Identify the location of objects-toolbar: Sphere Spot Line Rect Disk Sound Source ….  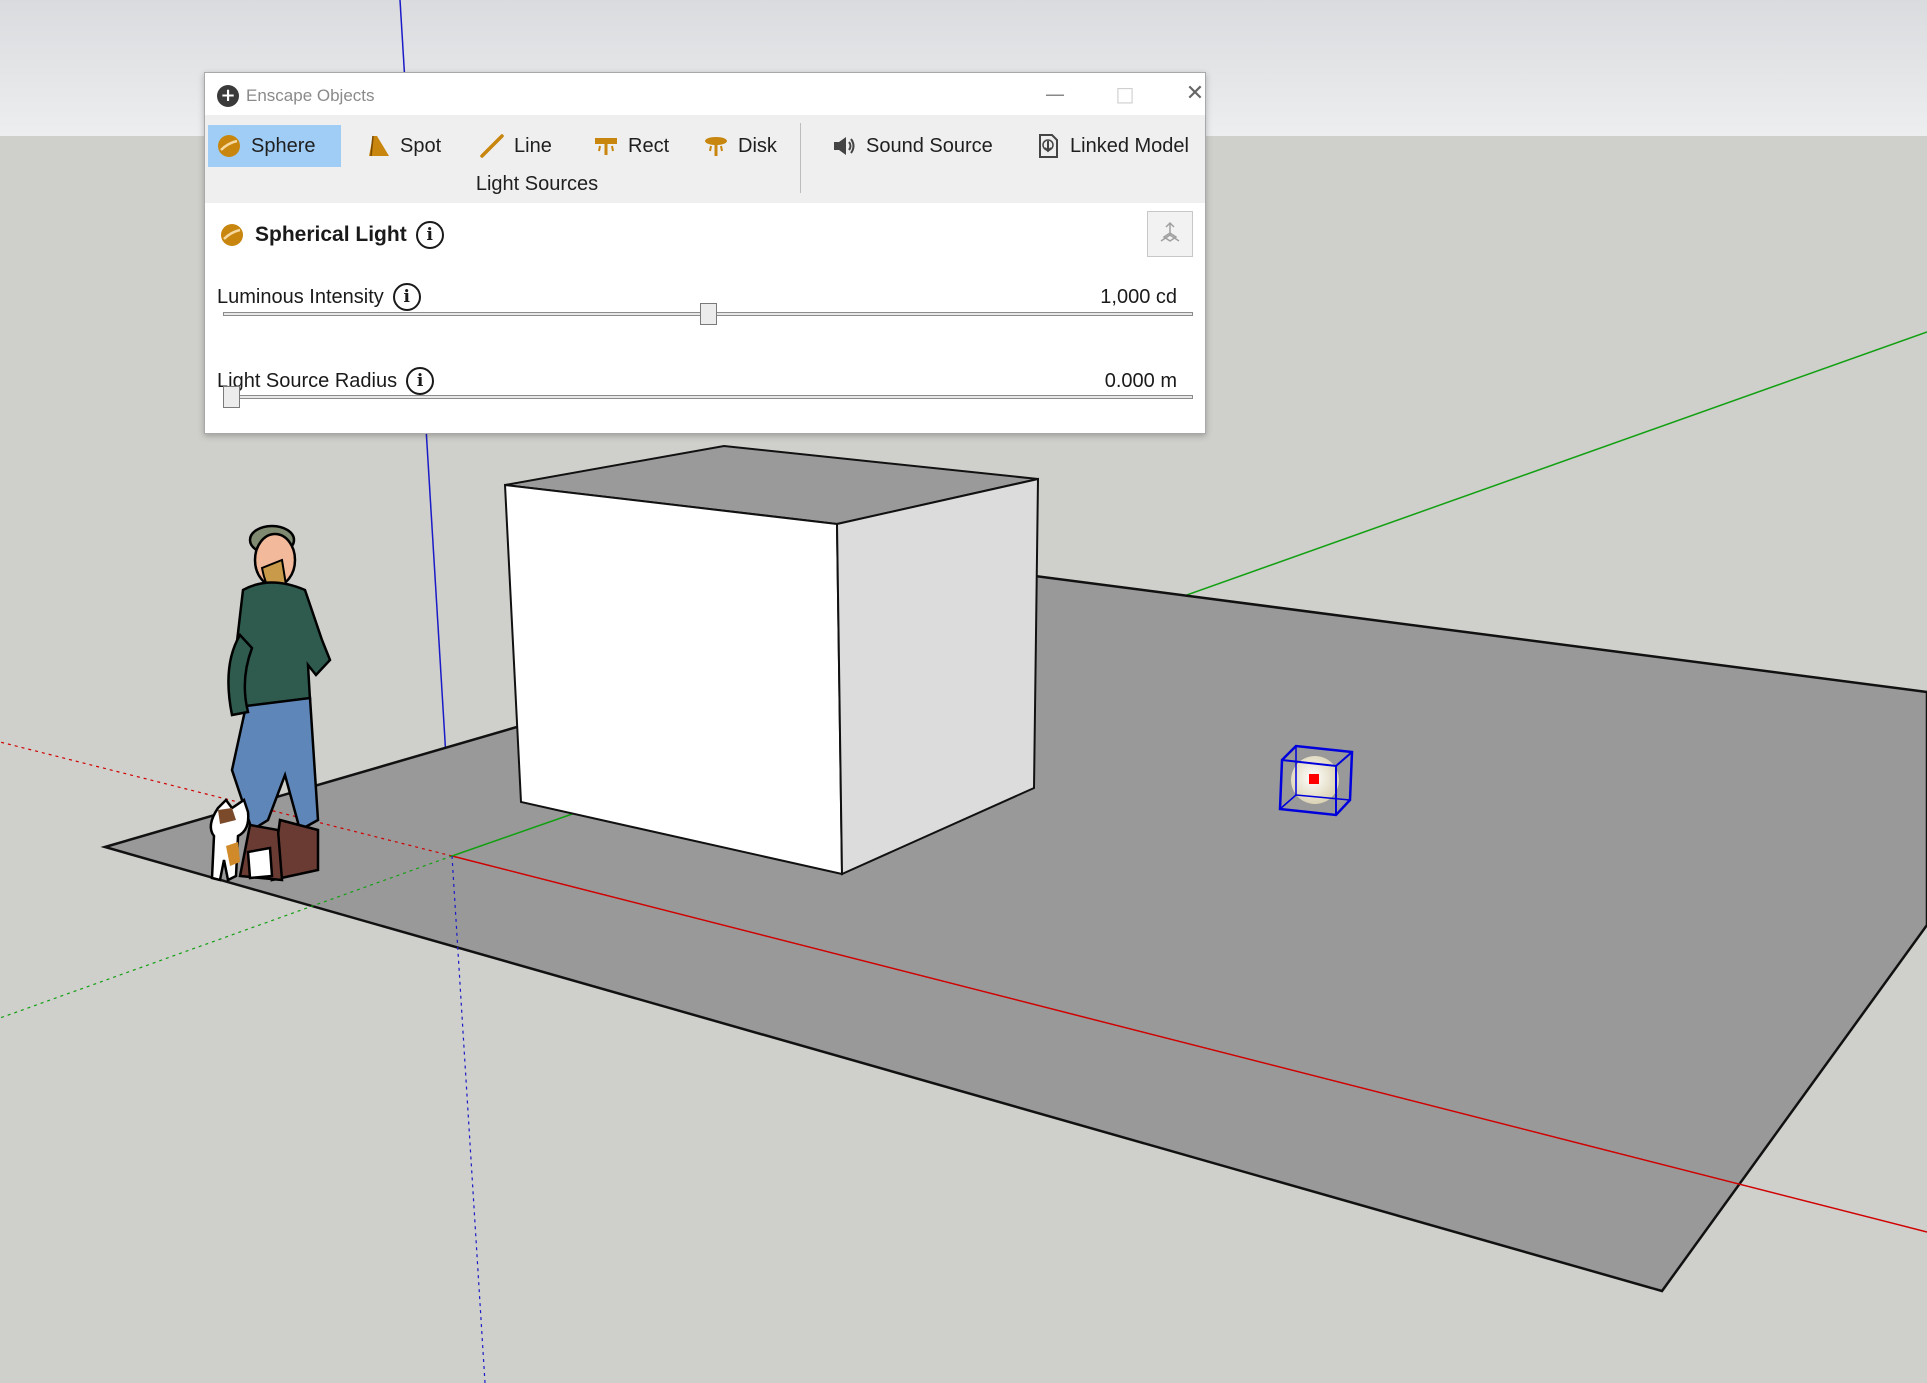
(705, 159).